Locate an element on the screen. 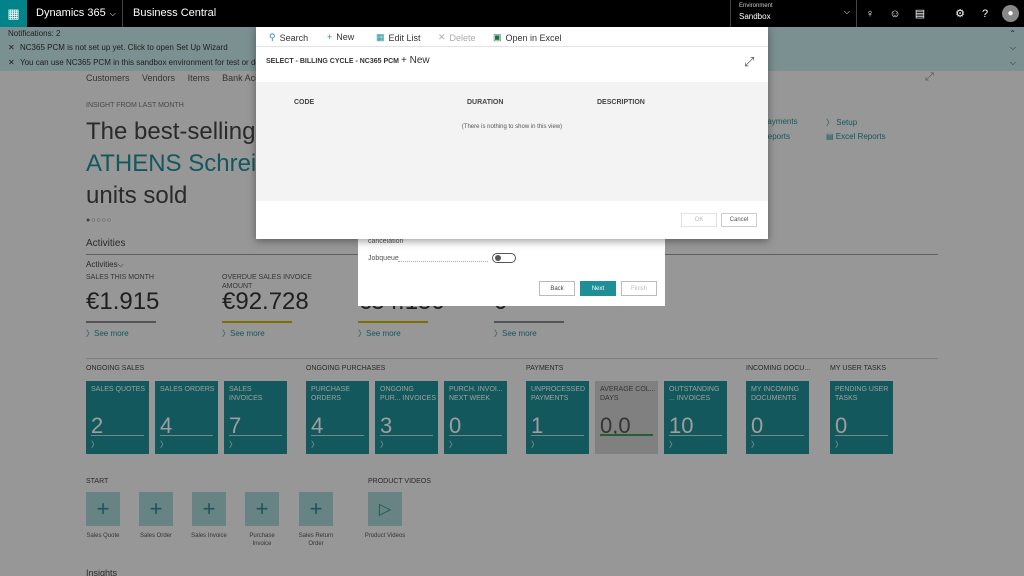 The image size is (1024, 576). gear-icon: ⚙ is located at coordinates (960, 13).